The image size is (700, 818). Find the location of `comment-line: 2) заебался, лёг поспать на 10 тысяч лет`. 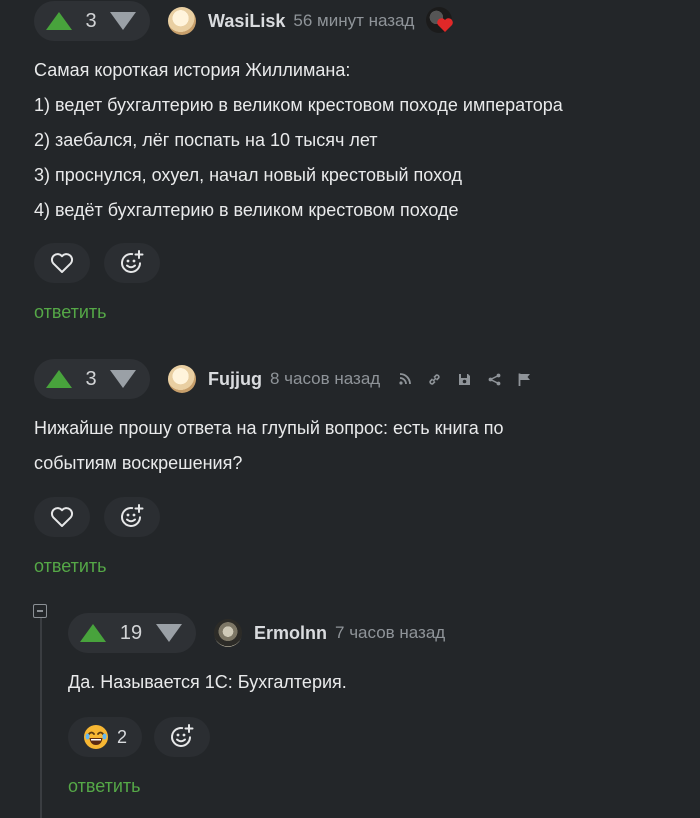

comment-line: 2) заебался, лёг поспать на 10 тысяч лет is located at coordinates (206, 140).